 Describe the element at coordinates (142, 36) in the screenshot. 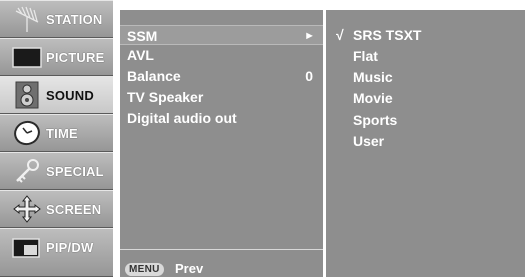

I see `menu-item-label: SSM` at that location.